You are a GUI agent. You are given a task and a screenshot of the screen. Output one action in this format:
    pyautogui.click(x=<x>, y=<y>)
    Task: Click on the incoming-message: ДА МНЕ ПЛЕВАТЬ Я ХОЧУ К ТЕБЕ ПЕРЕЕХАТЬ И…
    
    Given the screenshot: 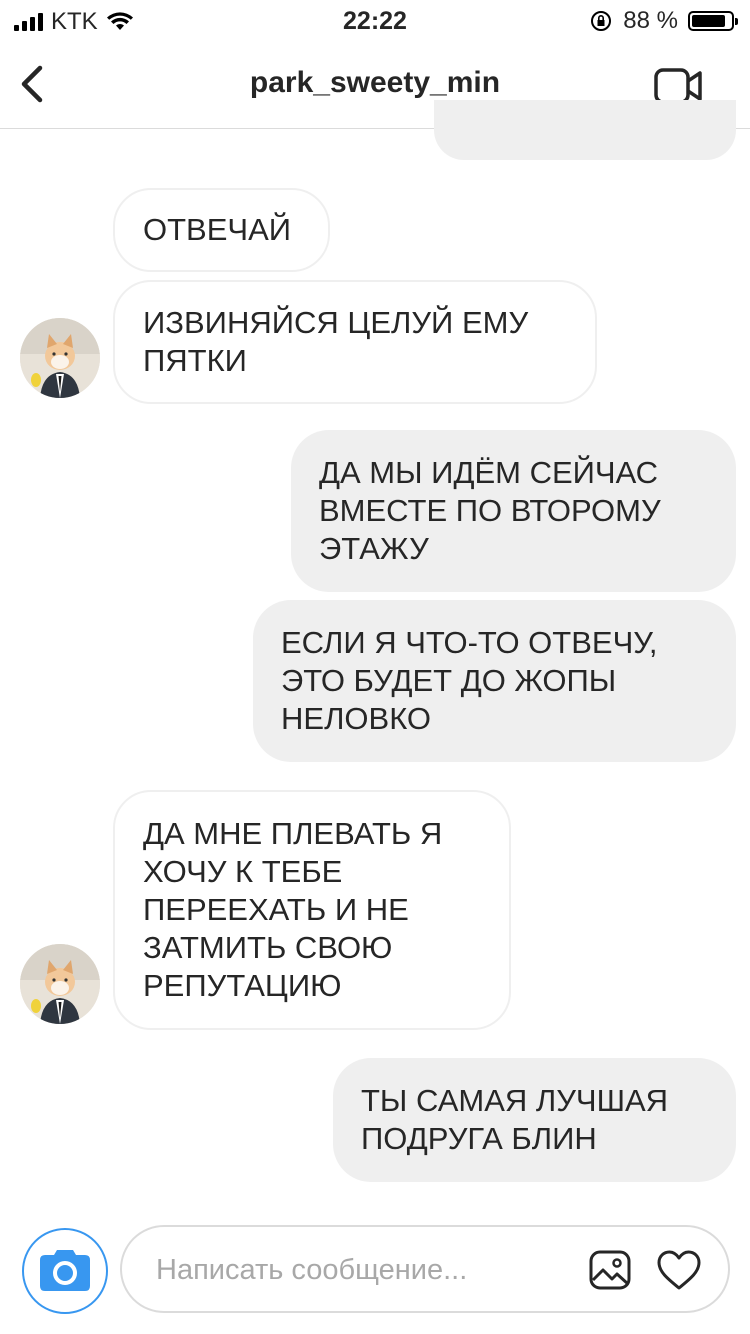 What is the action you would take?
    pyautogui.click(x=312, y=910)
    